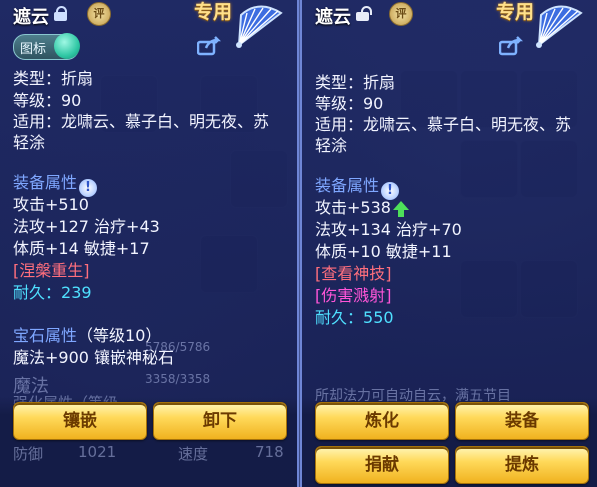 This screenshot has height=487, width=597. What do you see at coordinates (28, 454) in the screenshot?
I see `faded-defense-label: 防御` at bounding box center [28, 454].